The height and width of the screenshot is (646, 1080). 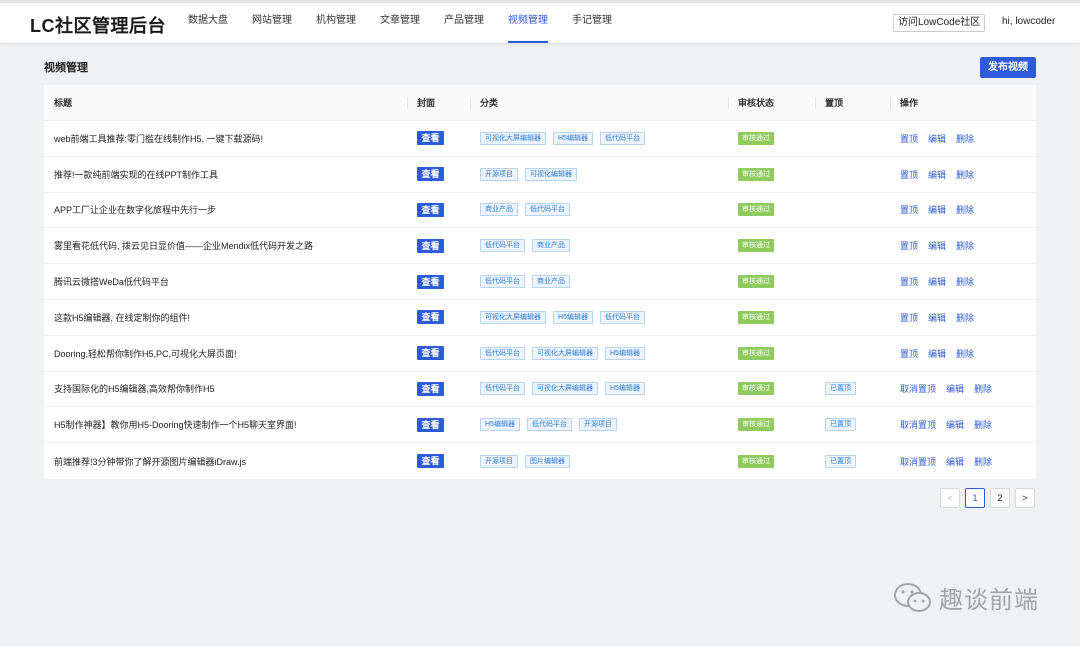 What do you see at coordinates (599, 461) in the screenshot?
I see `cell-category: 开源项目 图片编辑器` at bounding box center [599, 461].